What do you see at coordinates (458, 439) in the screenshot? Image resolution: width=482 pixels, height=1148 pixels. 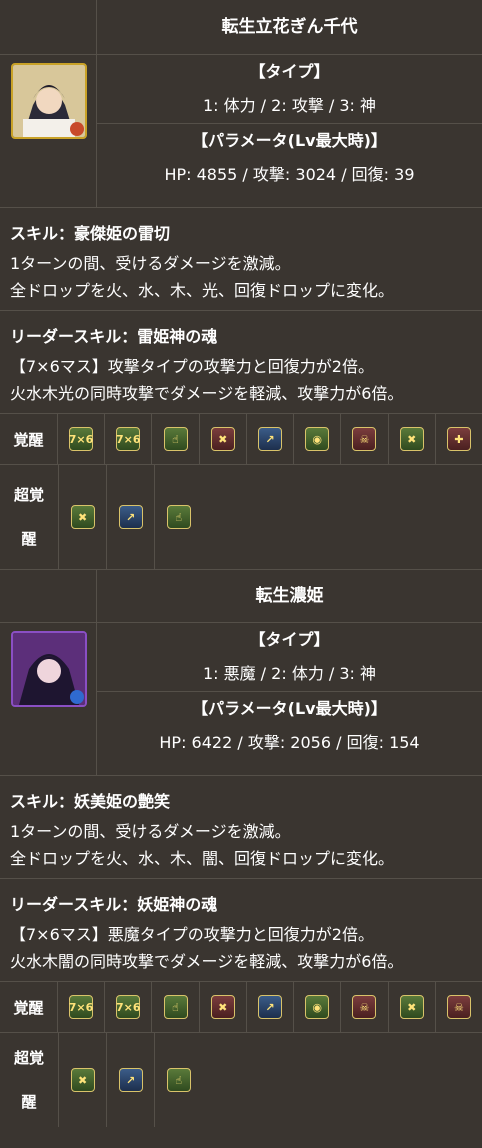 I see `jammer-resist-icon: ✚` at bounding box center [458, 439].